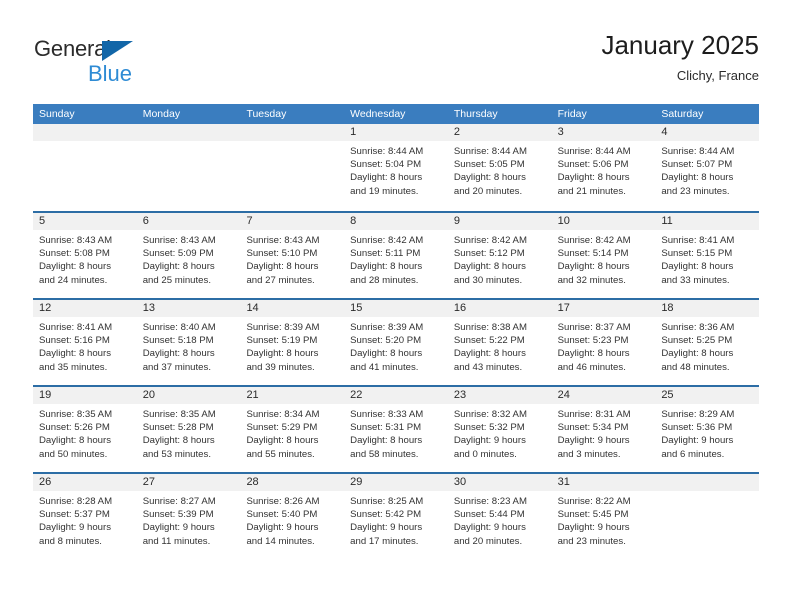  Describe the element at coordinates (283, 414) in the screenshot. I see `sunrise-time: Sunrise: 8:34 AM` at that location.